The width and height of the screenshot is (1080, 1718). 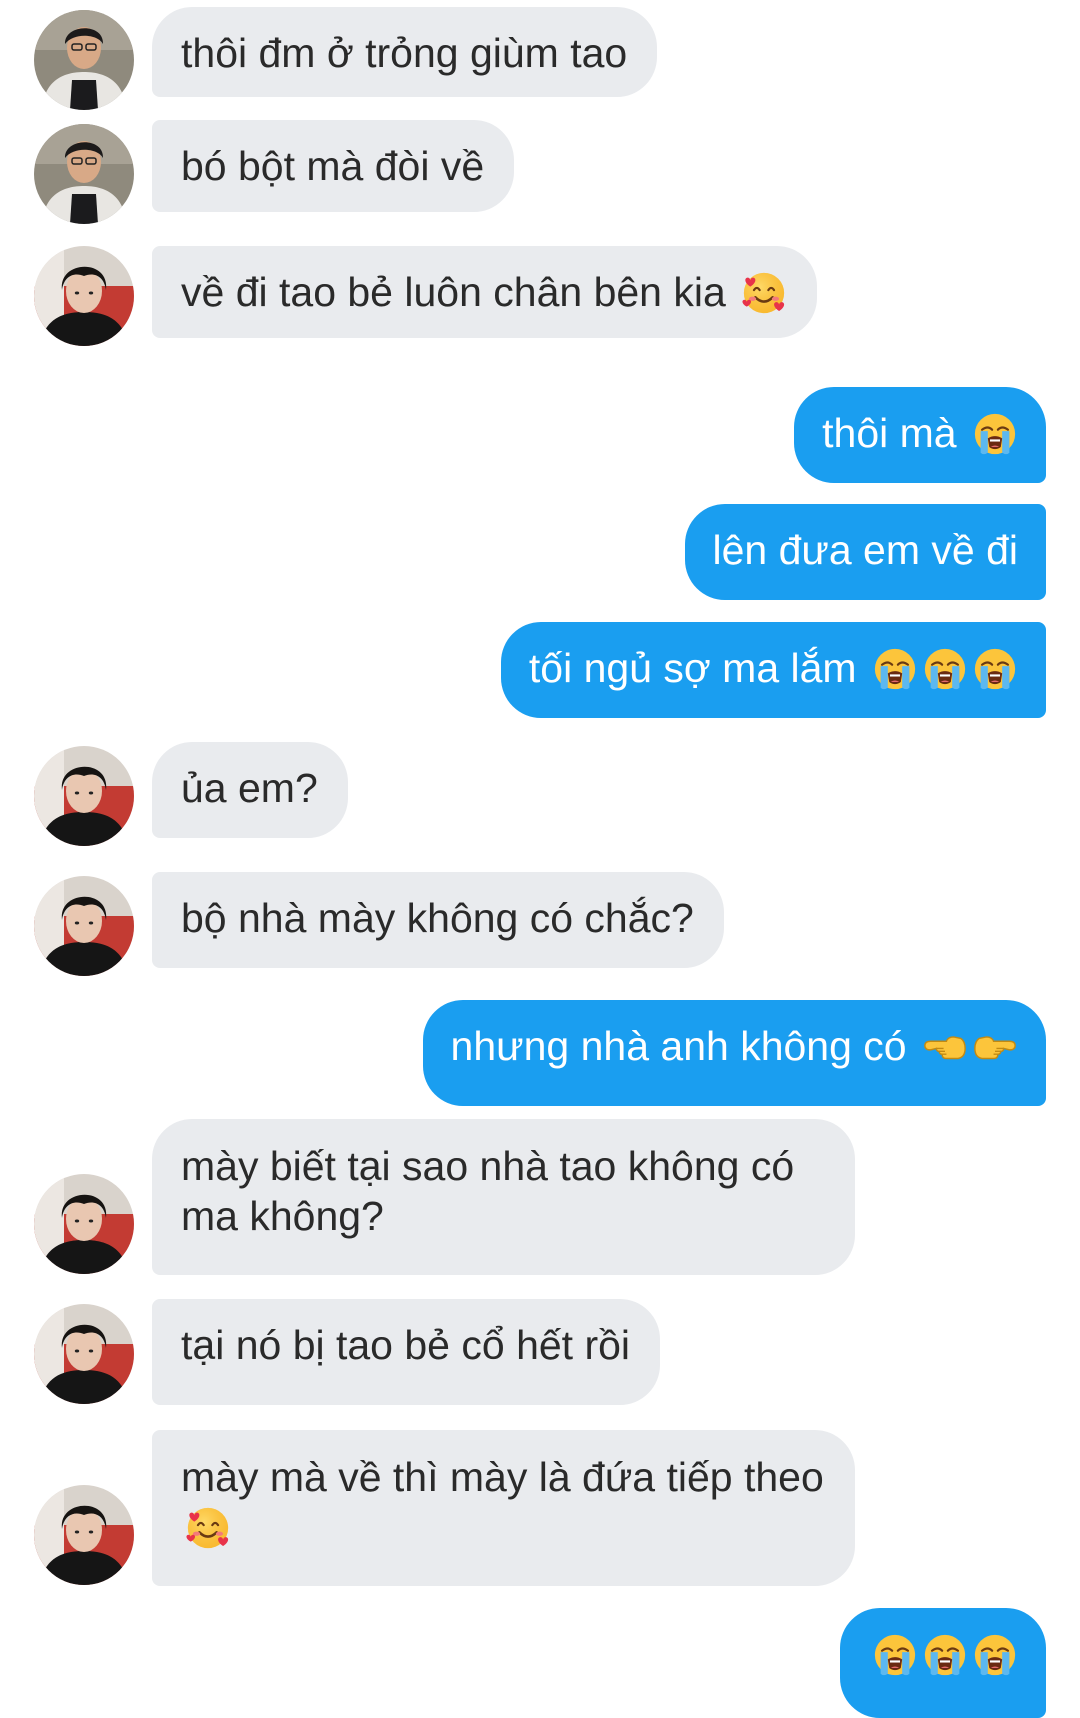 What do you see at coordinates (995, 1047) in the screenshot?
I see `backhand-index-pointing-right-icon` at bounding box center [995, 1047].